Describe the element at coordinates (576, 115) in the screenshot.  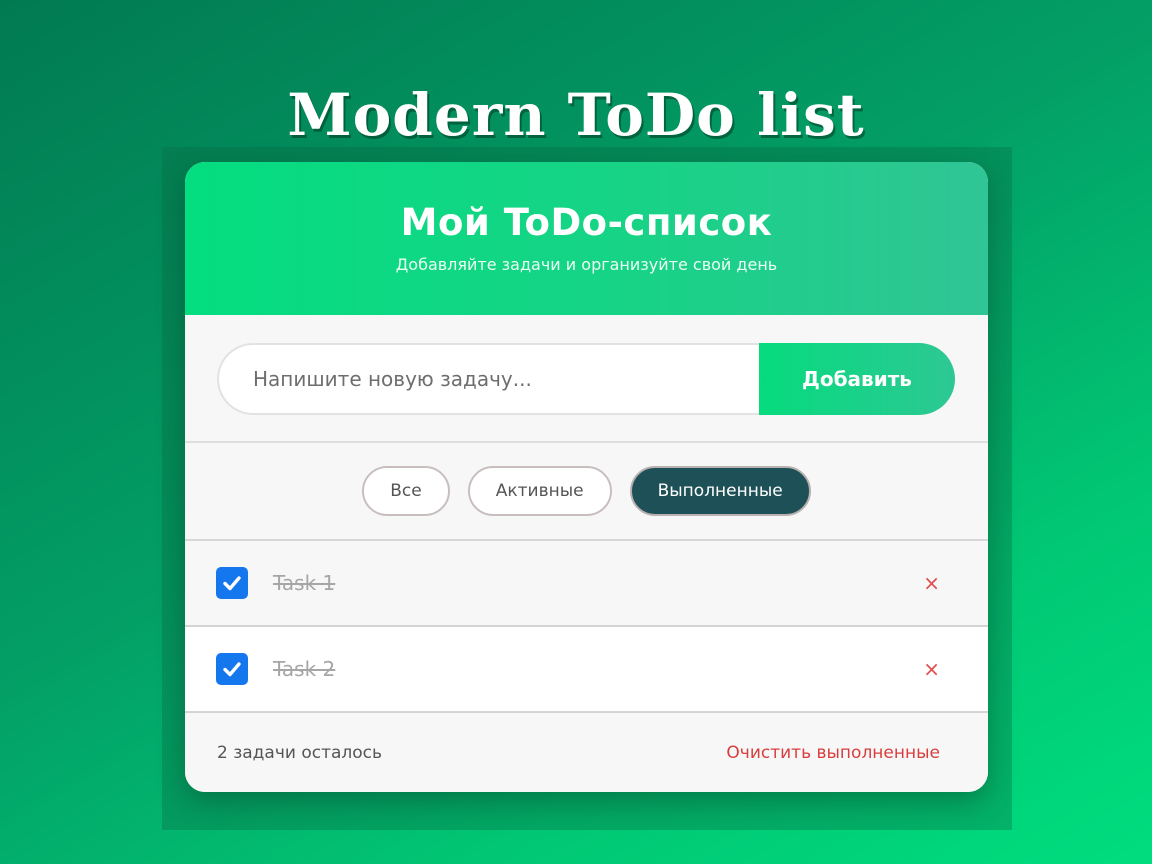
I see `page-title: Modern ToDo list` at that location.